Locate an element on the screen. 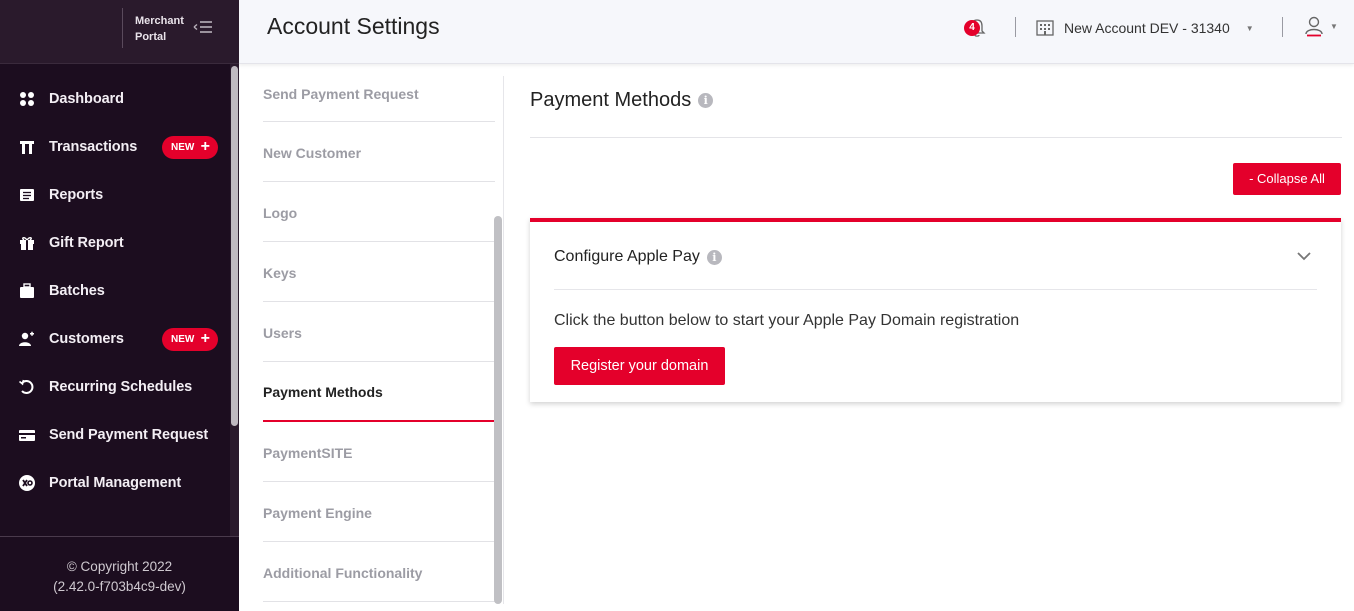 This screenshot has height=611, width=1354. sidebar-item-gift-report: Gift Report is located at coordinates (115, 243).